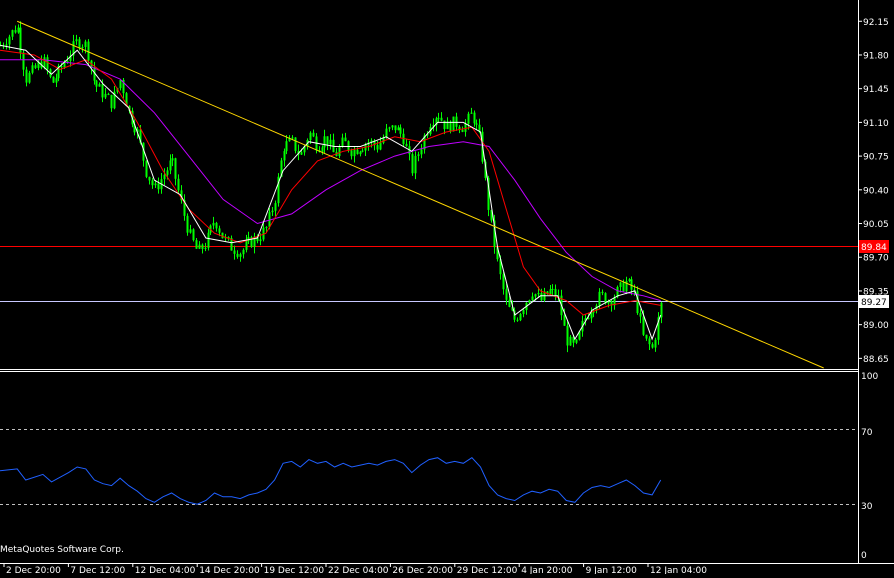  I want to click on time-tick-label: 12 Jan 04:00, so click(678, 570).